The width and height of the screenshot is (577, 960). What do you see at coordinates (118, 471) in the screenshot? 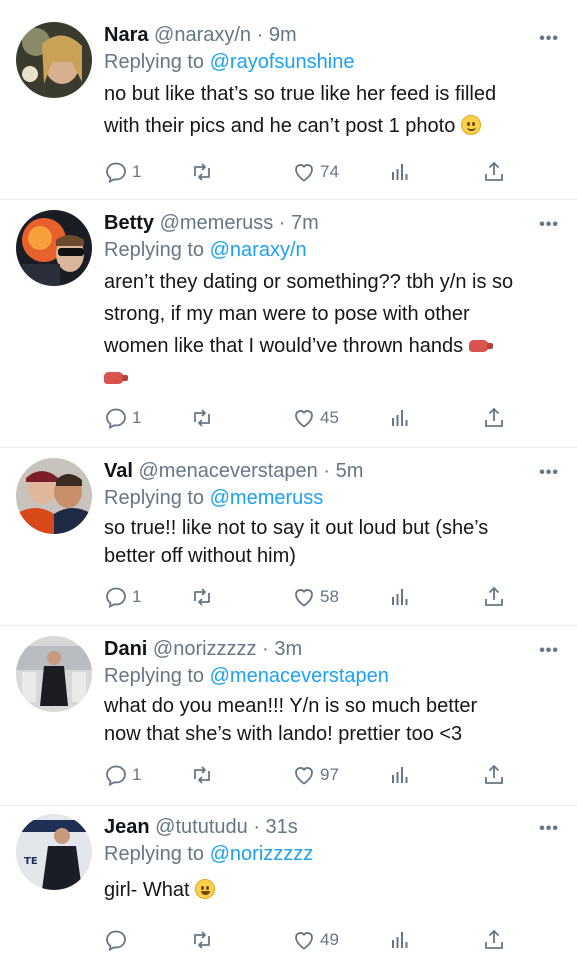
I see `display-name: Val` at bounding box center [118, 471].